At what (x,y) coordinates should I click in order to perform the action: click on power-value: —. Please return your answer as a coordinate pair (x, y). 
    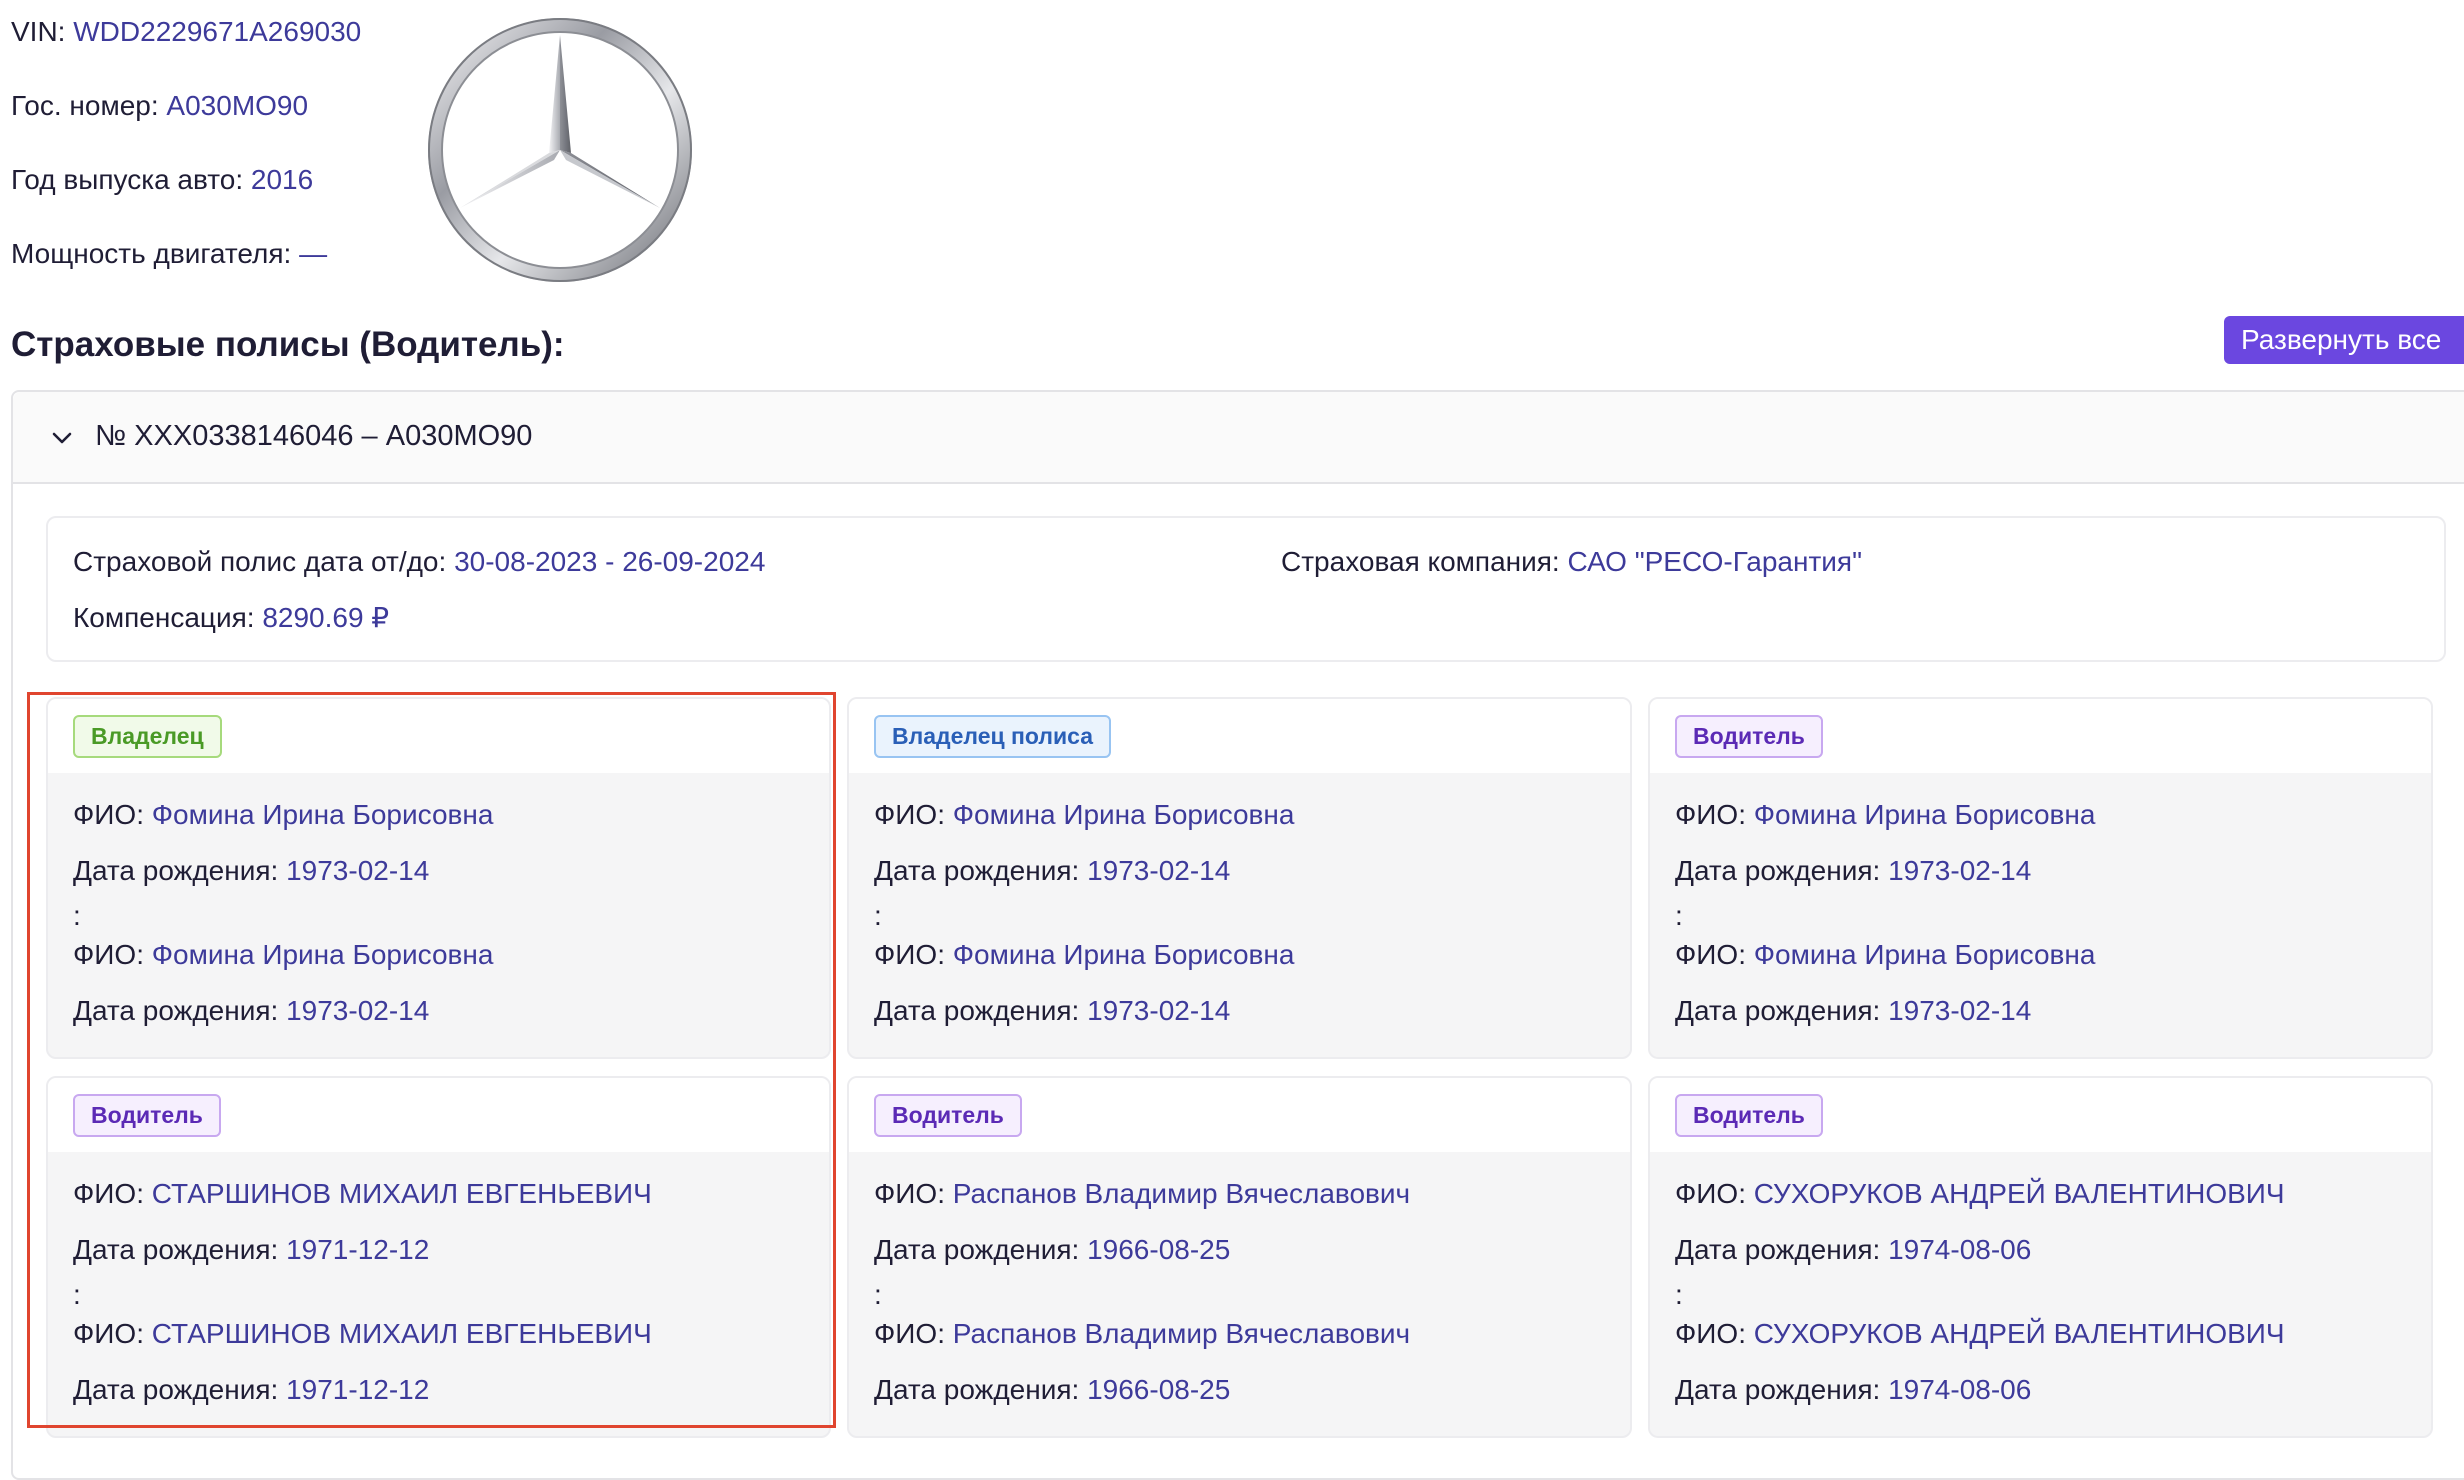
    Looking at the image, I should click on (313, 253).